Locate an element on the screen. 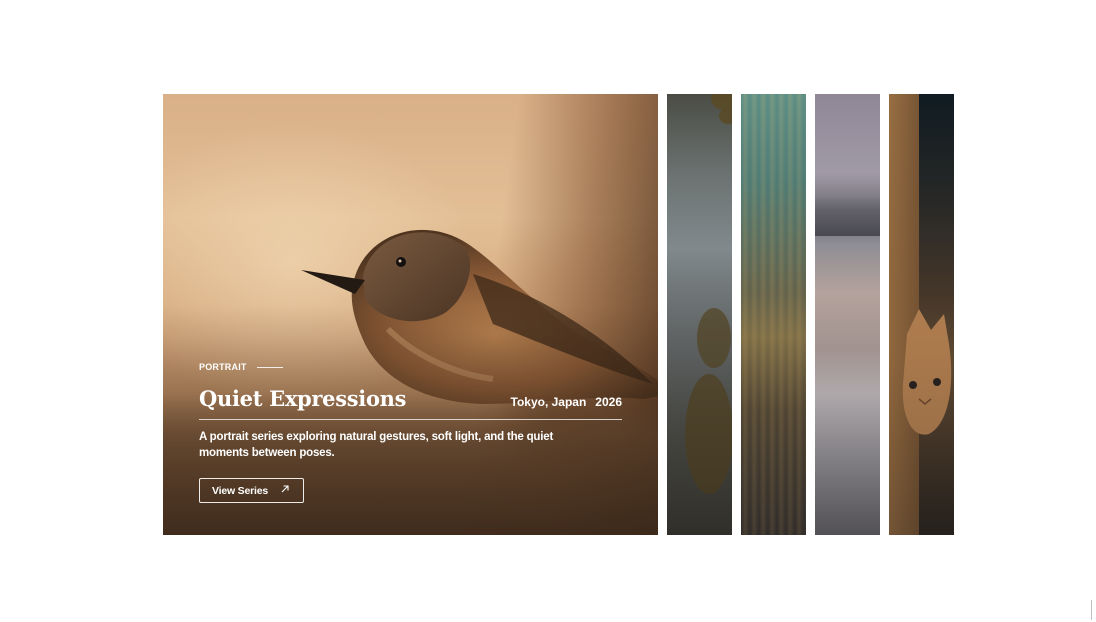 The height and width of the screenshot is (622, 1096). gallery-panel-light-streaks is located at coordinates (773, 314).